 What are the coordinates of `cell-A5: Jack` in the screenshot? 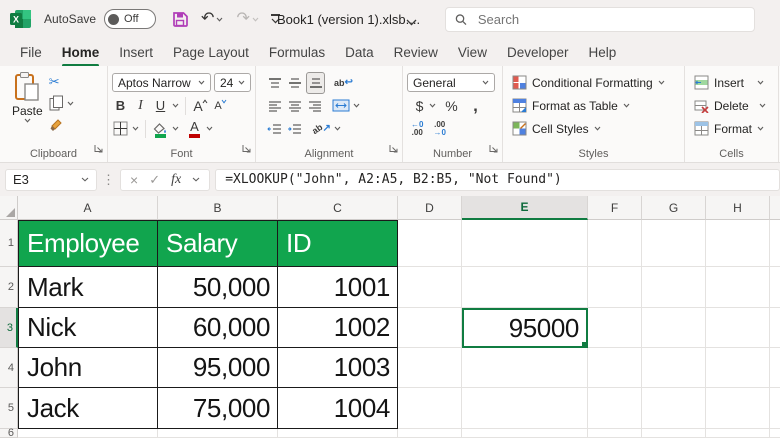 It's located at (88, 408).